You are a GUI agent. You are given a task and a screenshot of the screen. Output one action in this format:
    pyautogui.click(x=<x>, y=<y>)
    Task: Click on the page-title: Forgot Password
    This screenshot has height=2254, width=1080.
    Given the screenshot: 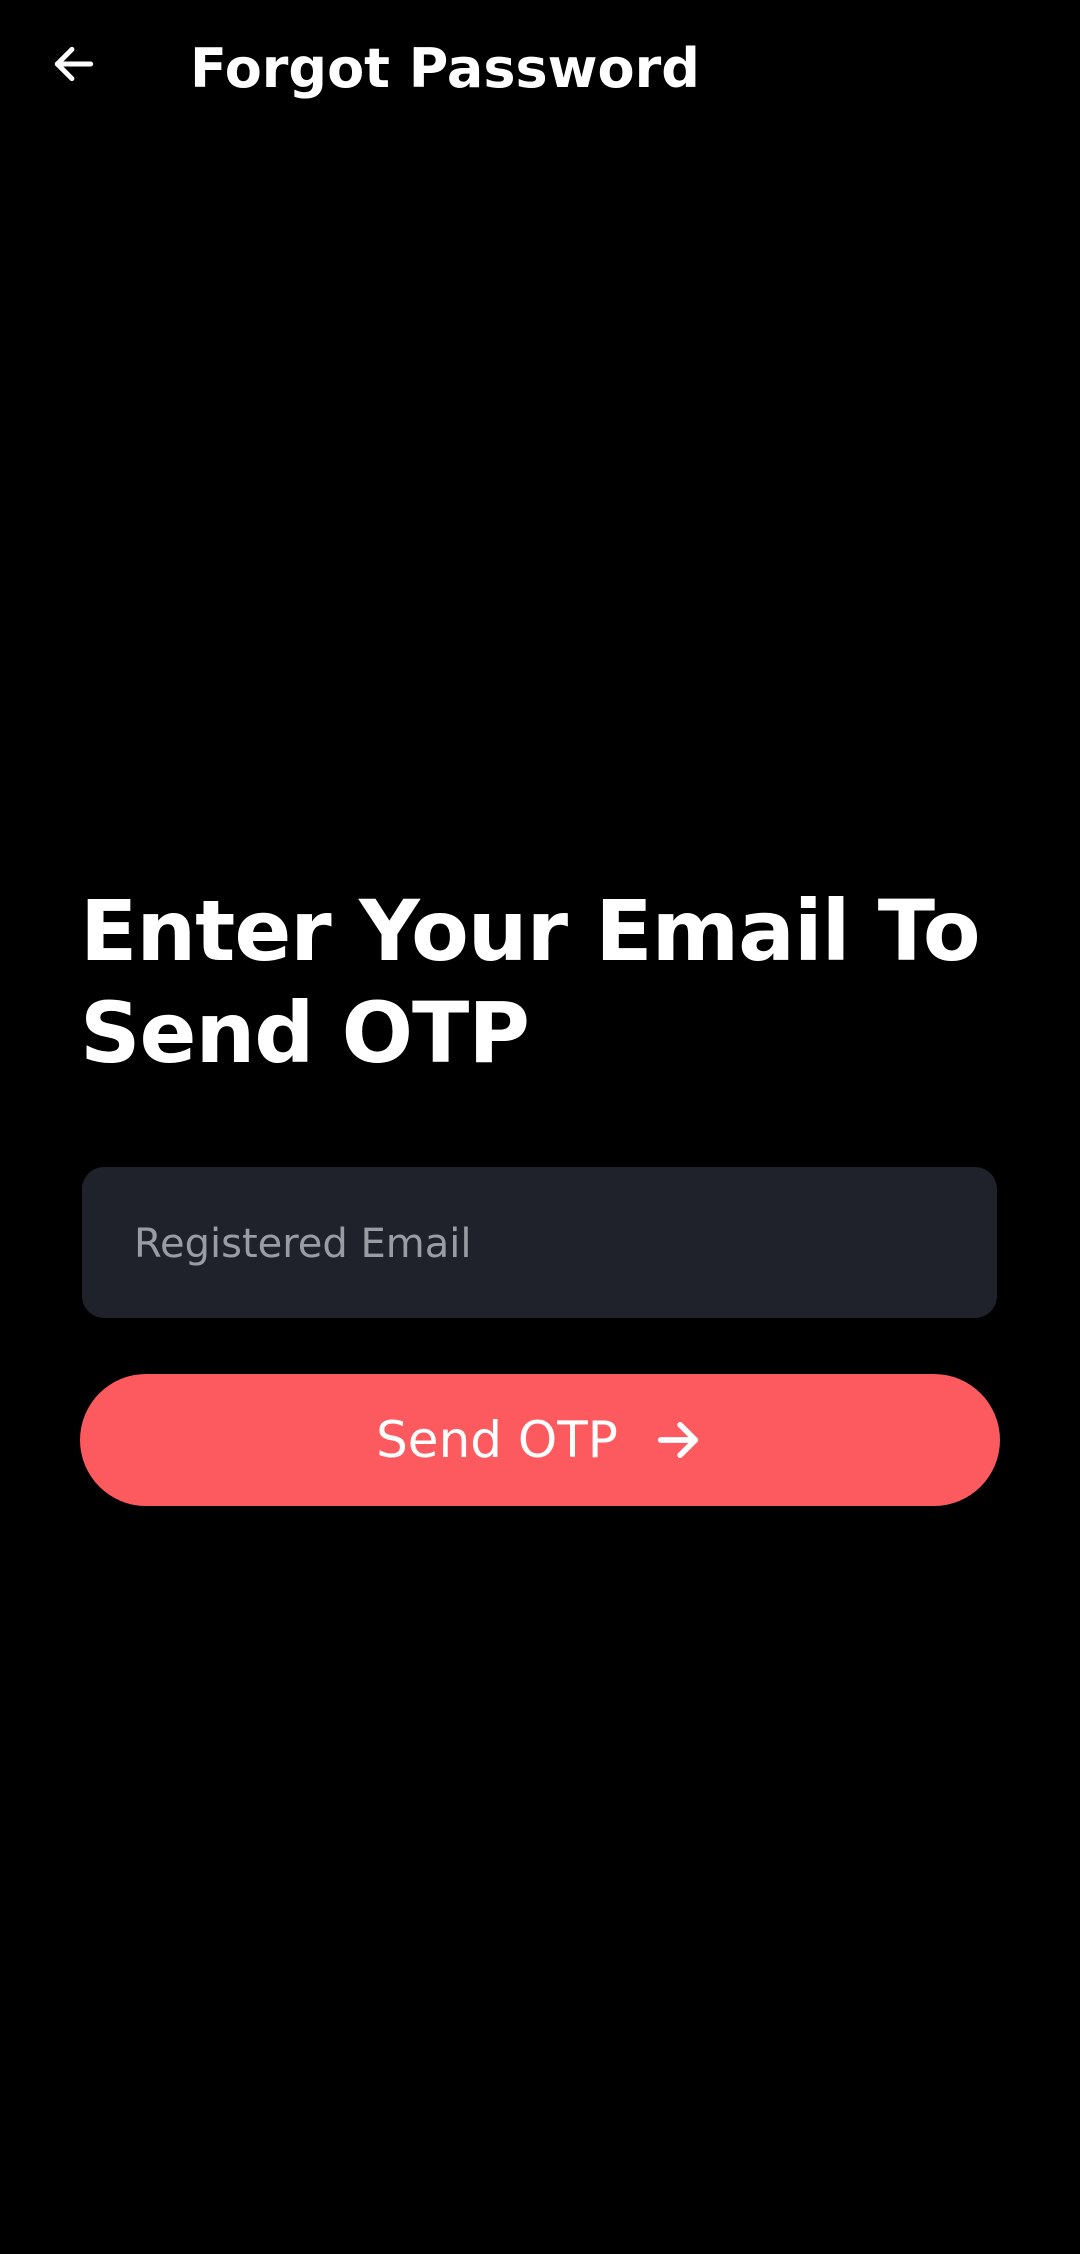 What is the action you would take?
    pyautogui.click(x=445, y=68)
    